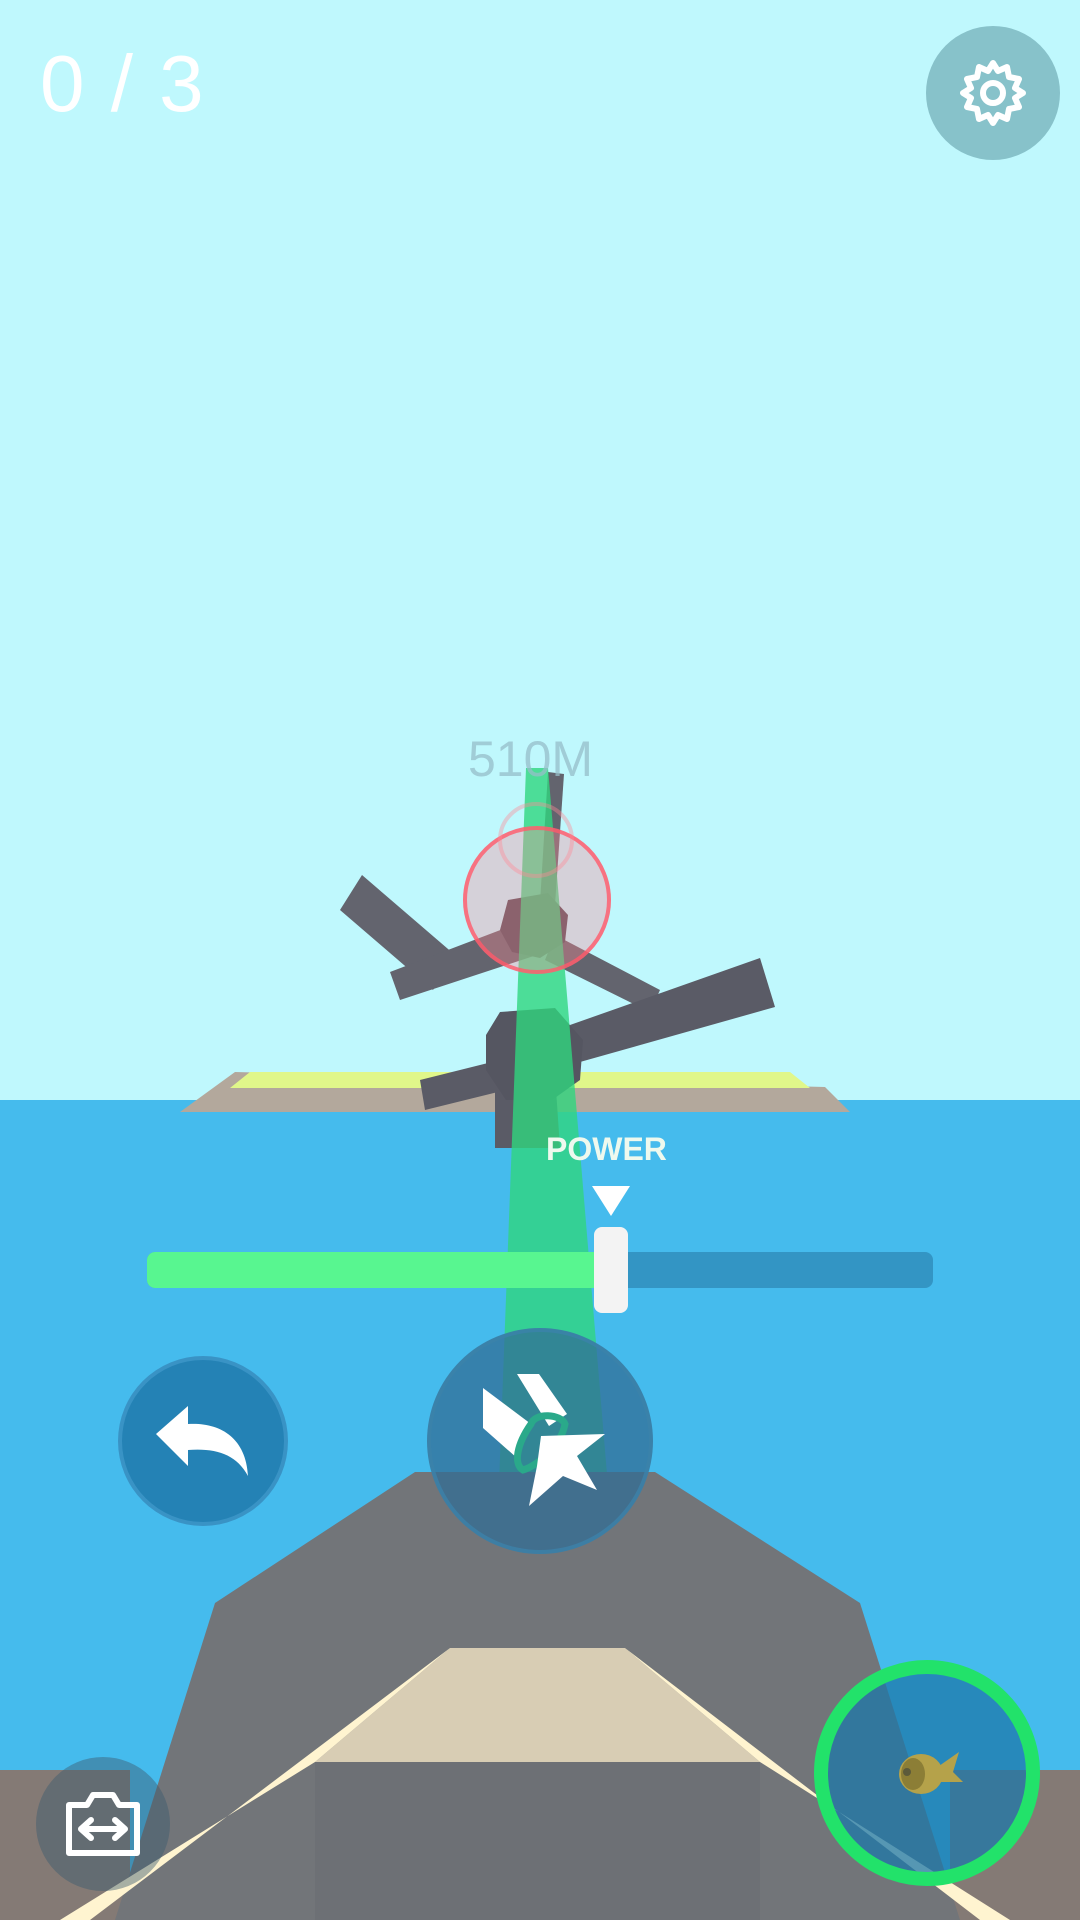 Image resolution: width=1080 pixels, height=1920 pixels. I want to click on fire-button, so click(540, 1441).